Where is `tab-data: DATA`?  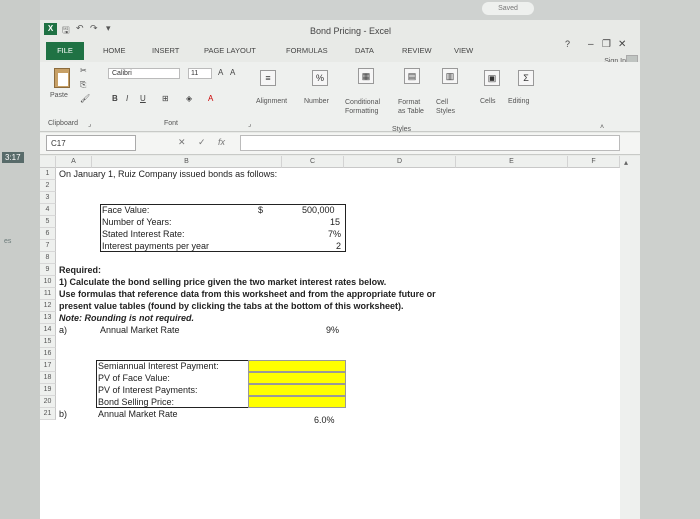 tab-data: DATA is located at coordinates (364, 50).